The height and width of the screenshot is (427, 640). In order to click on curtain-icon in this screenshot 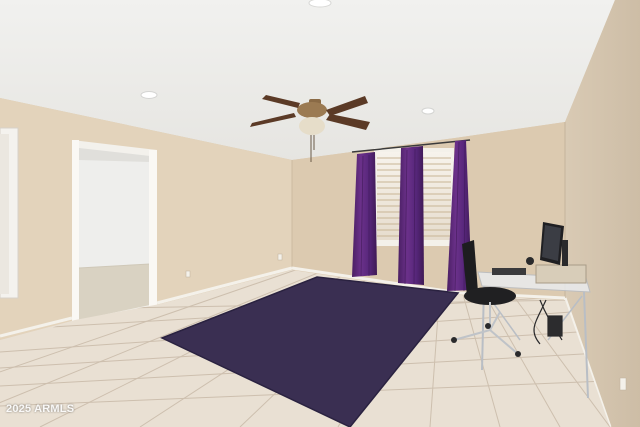, I will do `click(412, 216)`.